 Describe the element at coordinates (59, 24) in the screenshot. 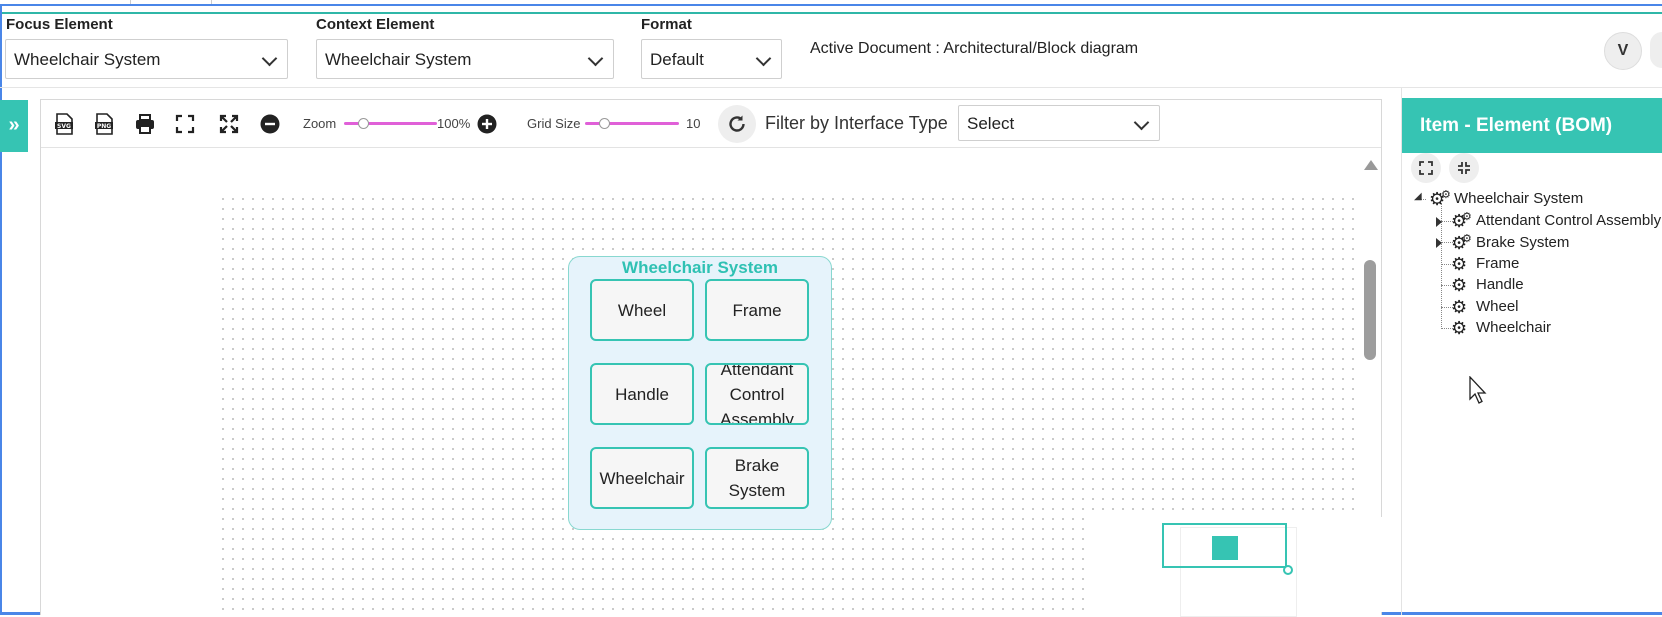

I see `focus-element-label: Focus Element` at that location.